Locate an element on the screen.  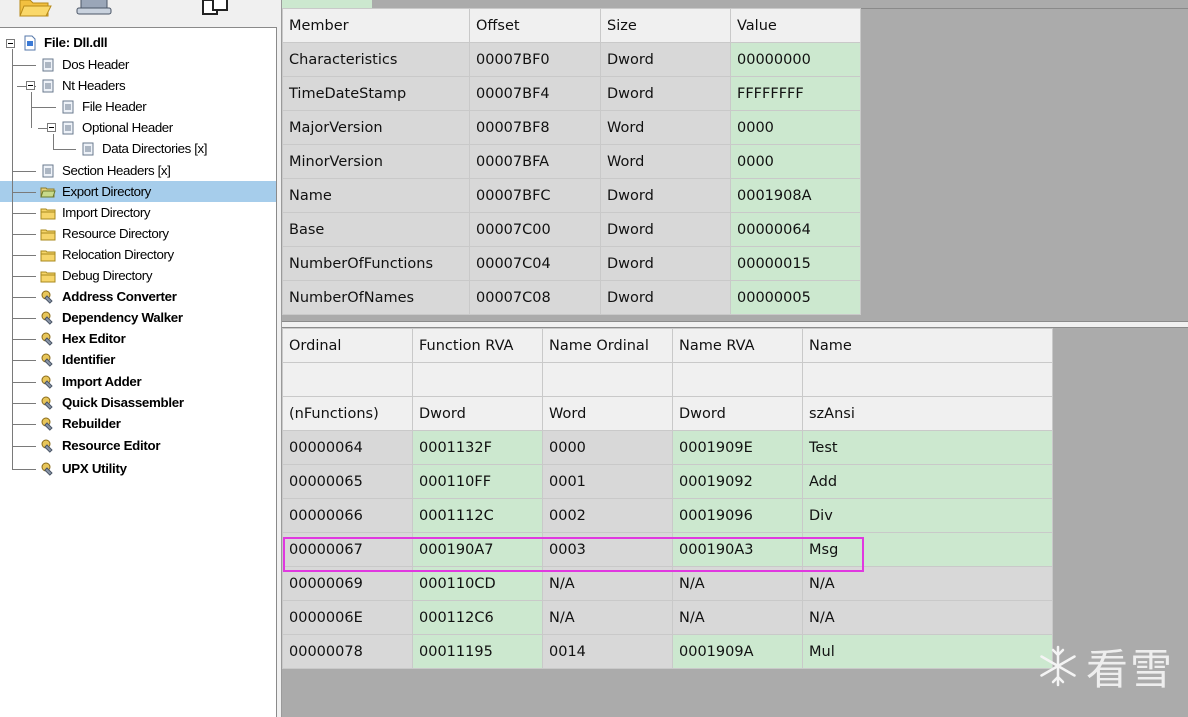
table-row: Characteristics 00007BF0 Dword 00000000 is located at coordinates (571, 59).